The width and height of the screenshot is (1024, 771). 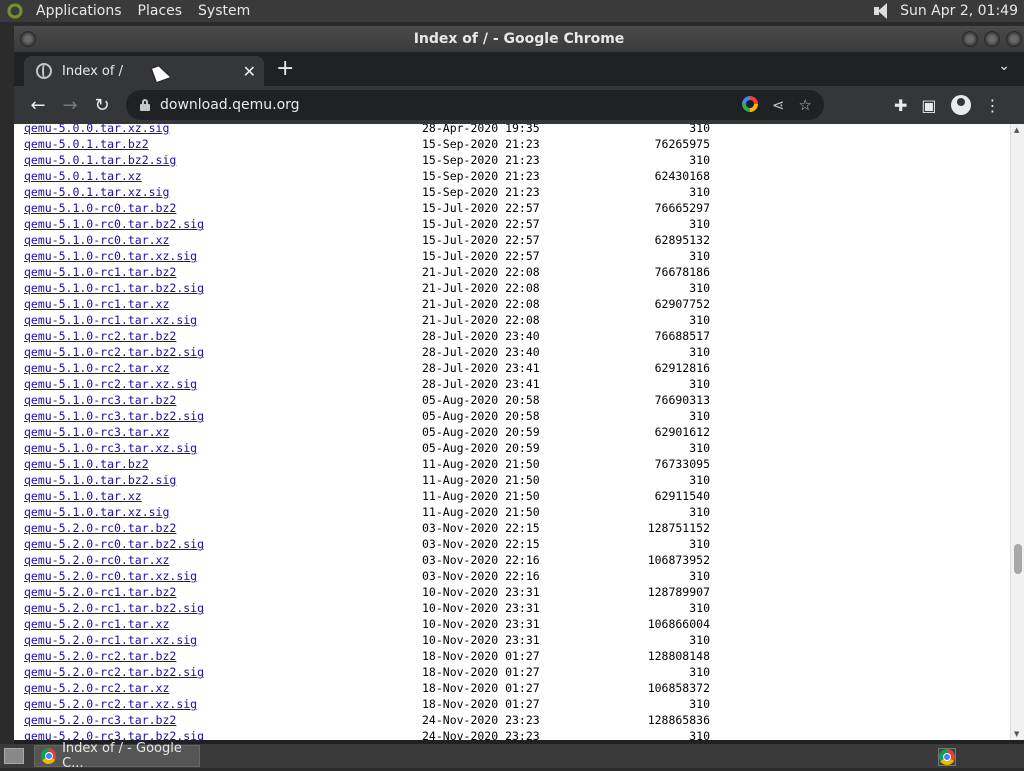 I want to click on file-link: qemu-5.1.0-rc3.tar.bz2.sig, so click(x=114, y=416).